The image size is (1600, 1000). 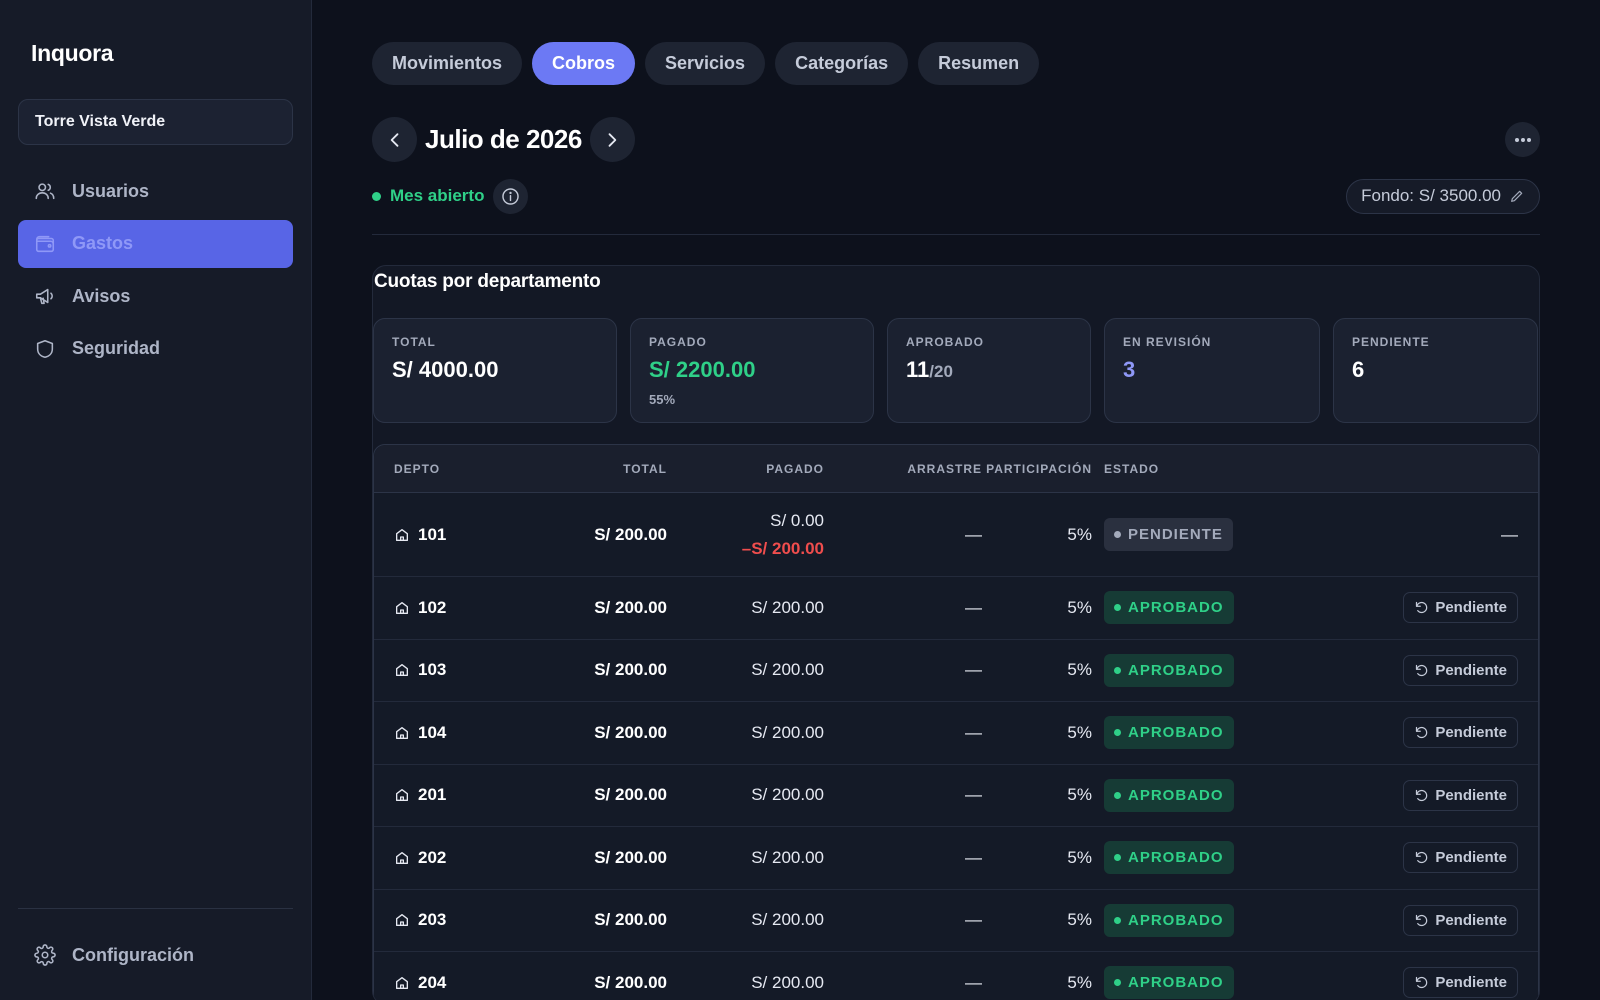 I want to click on tab-categorias: Categorías, so click(x=842, y=63).